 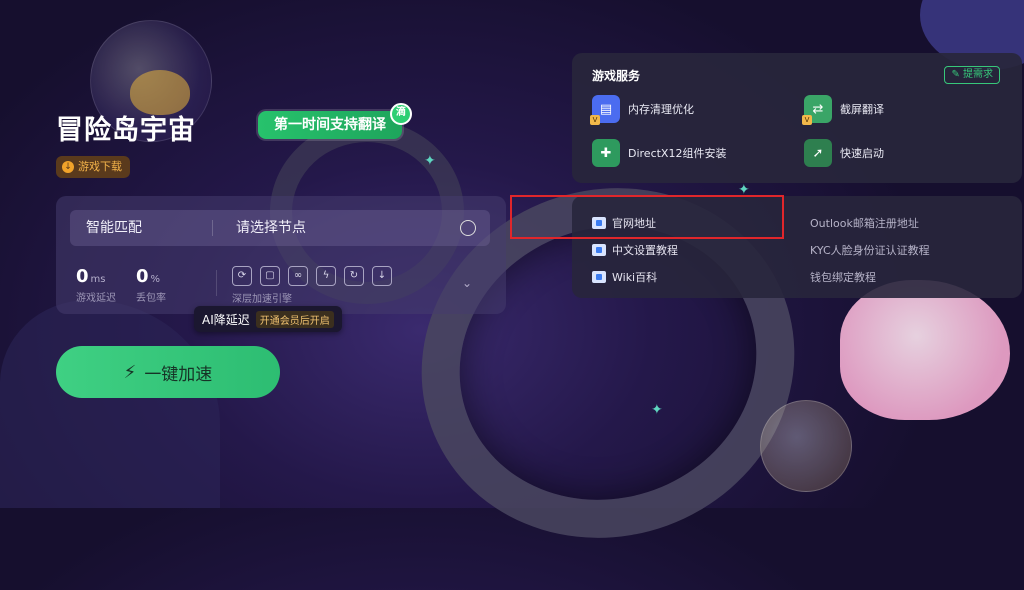 I want to click on ai-latency-tooltip: AI降延迟 开通会员后开启, so click(x=268, y=319).